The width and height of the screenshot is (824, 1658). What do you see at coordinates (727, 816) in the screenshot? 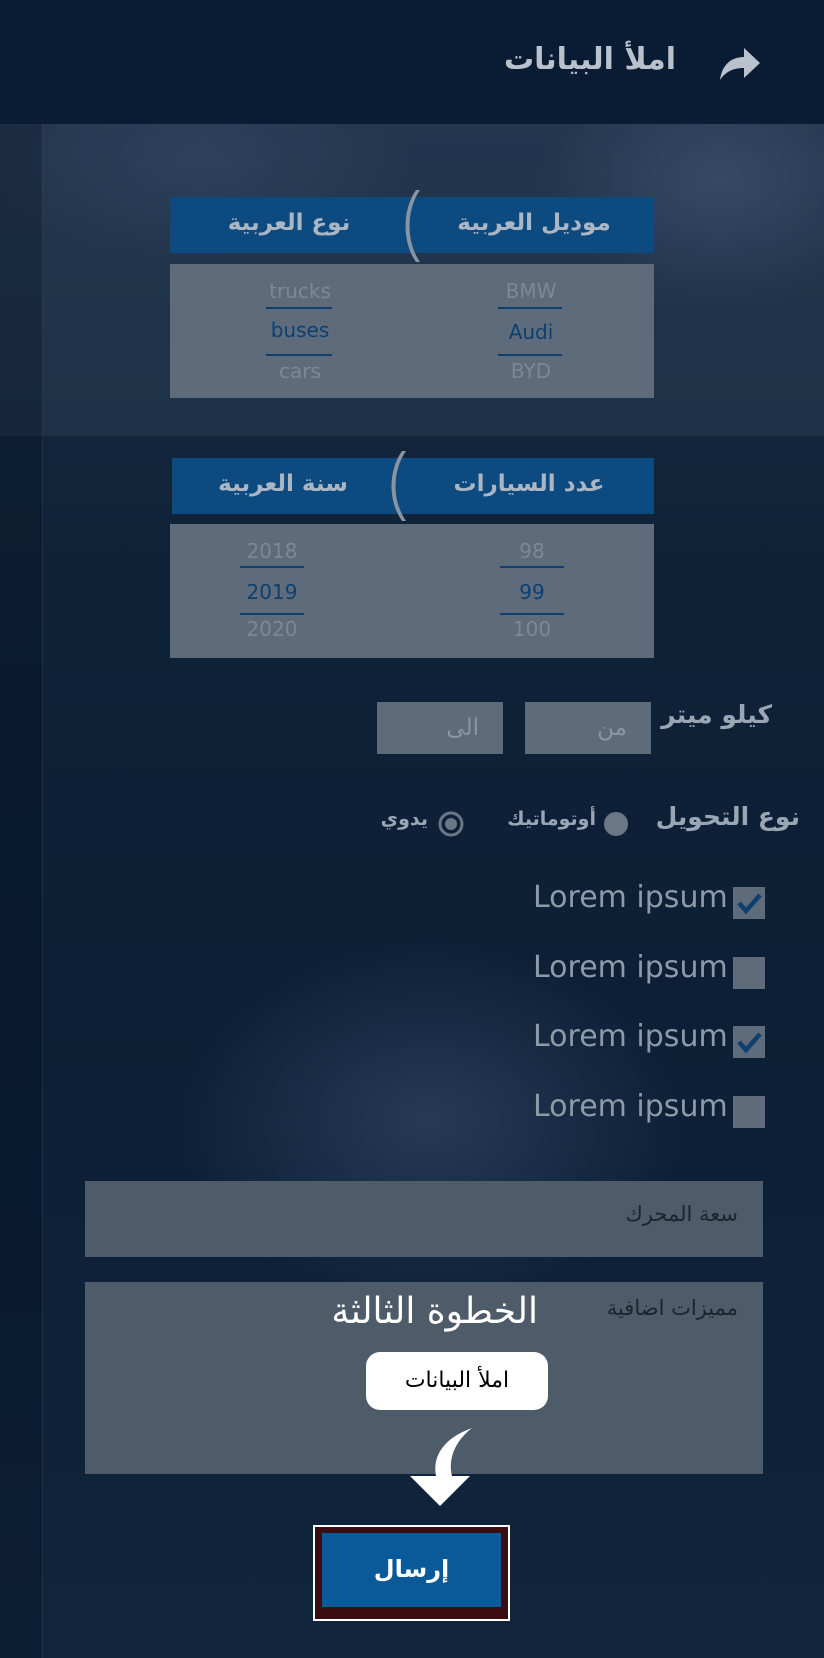
I see `transmission-label: نوع التحويل` at bounding box center [727, 816].